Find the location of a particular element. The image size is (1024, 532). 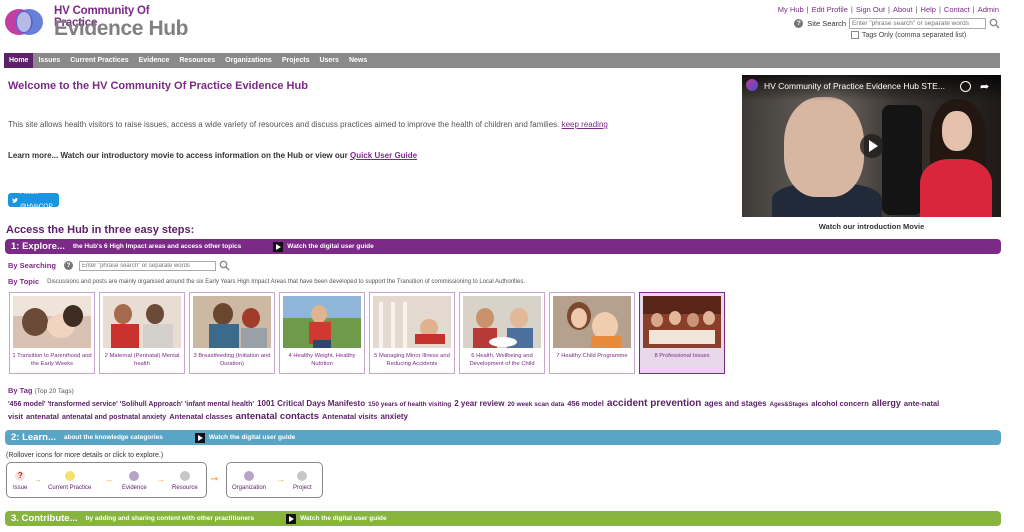

issue-icon: ? is located at coordinates (20, 476).